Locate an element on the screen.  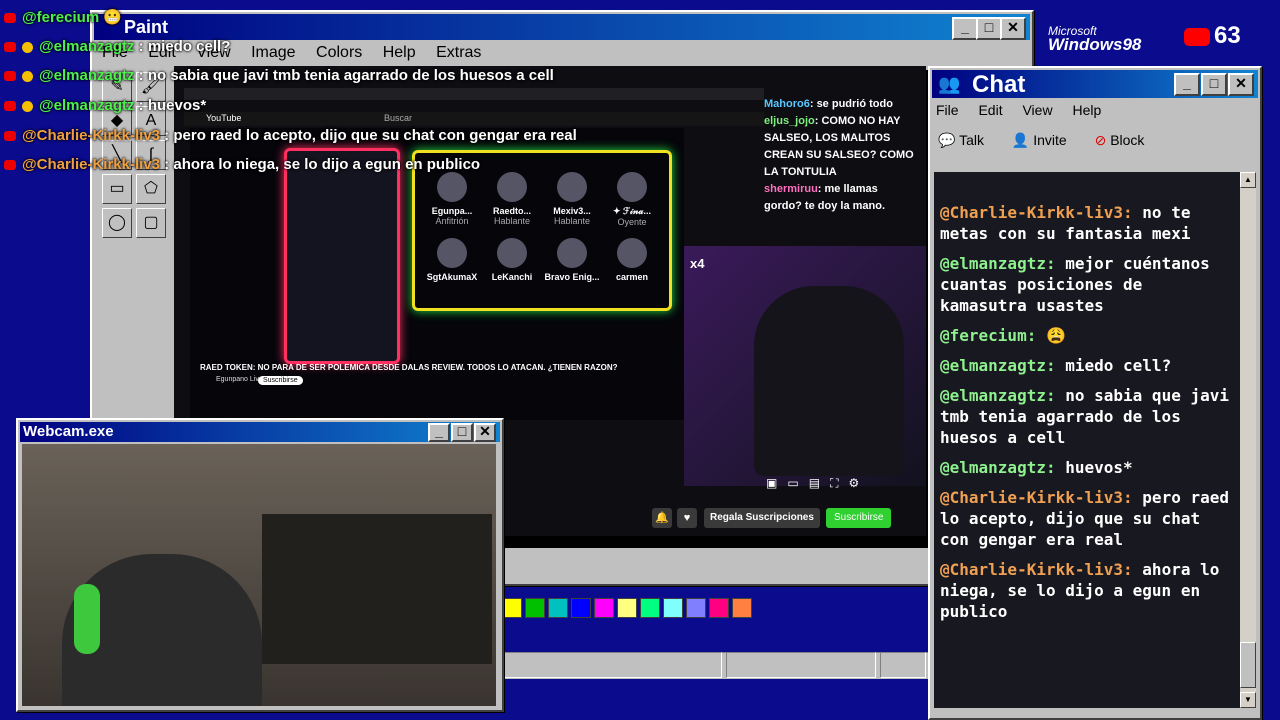
heart-button: ♥ is located at coordinates (687, 518).